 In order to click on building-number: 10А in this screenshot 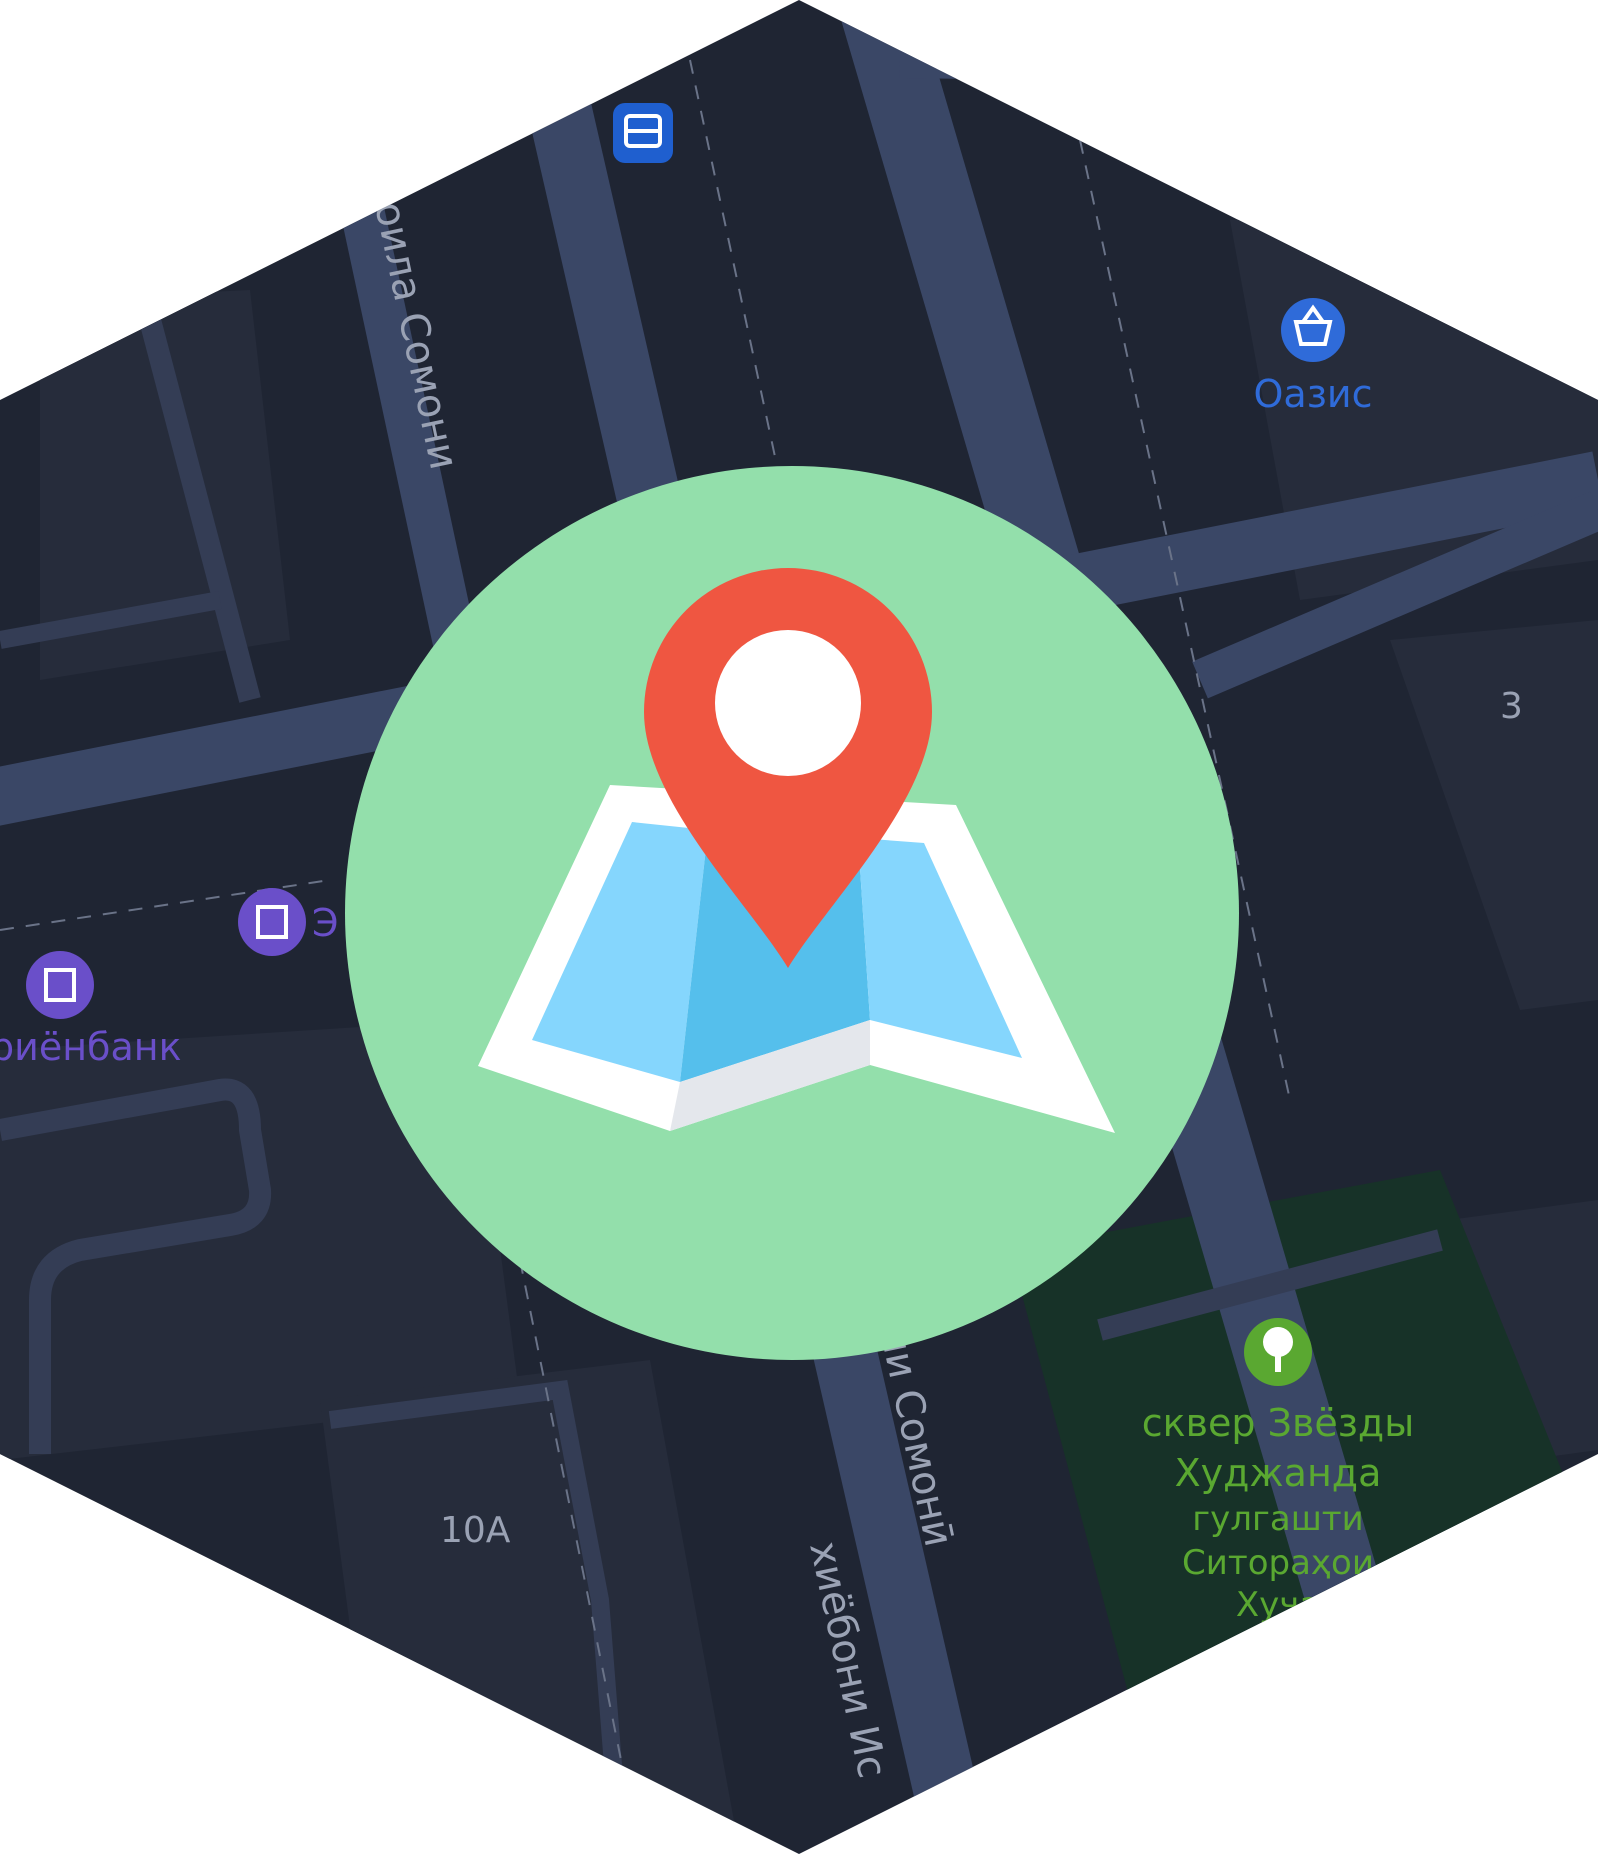, I will do `click(475, 1530)`.